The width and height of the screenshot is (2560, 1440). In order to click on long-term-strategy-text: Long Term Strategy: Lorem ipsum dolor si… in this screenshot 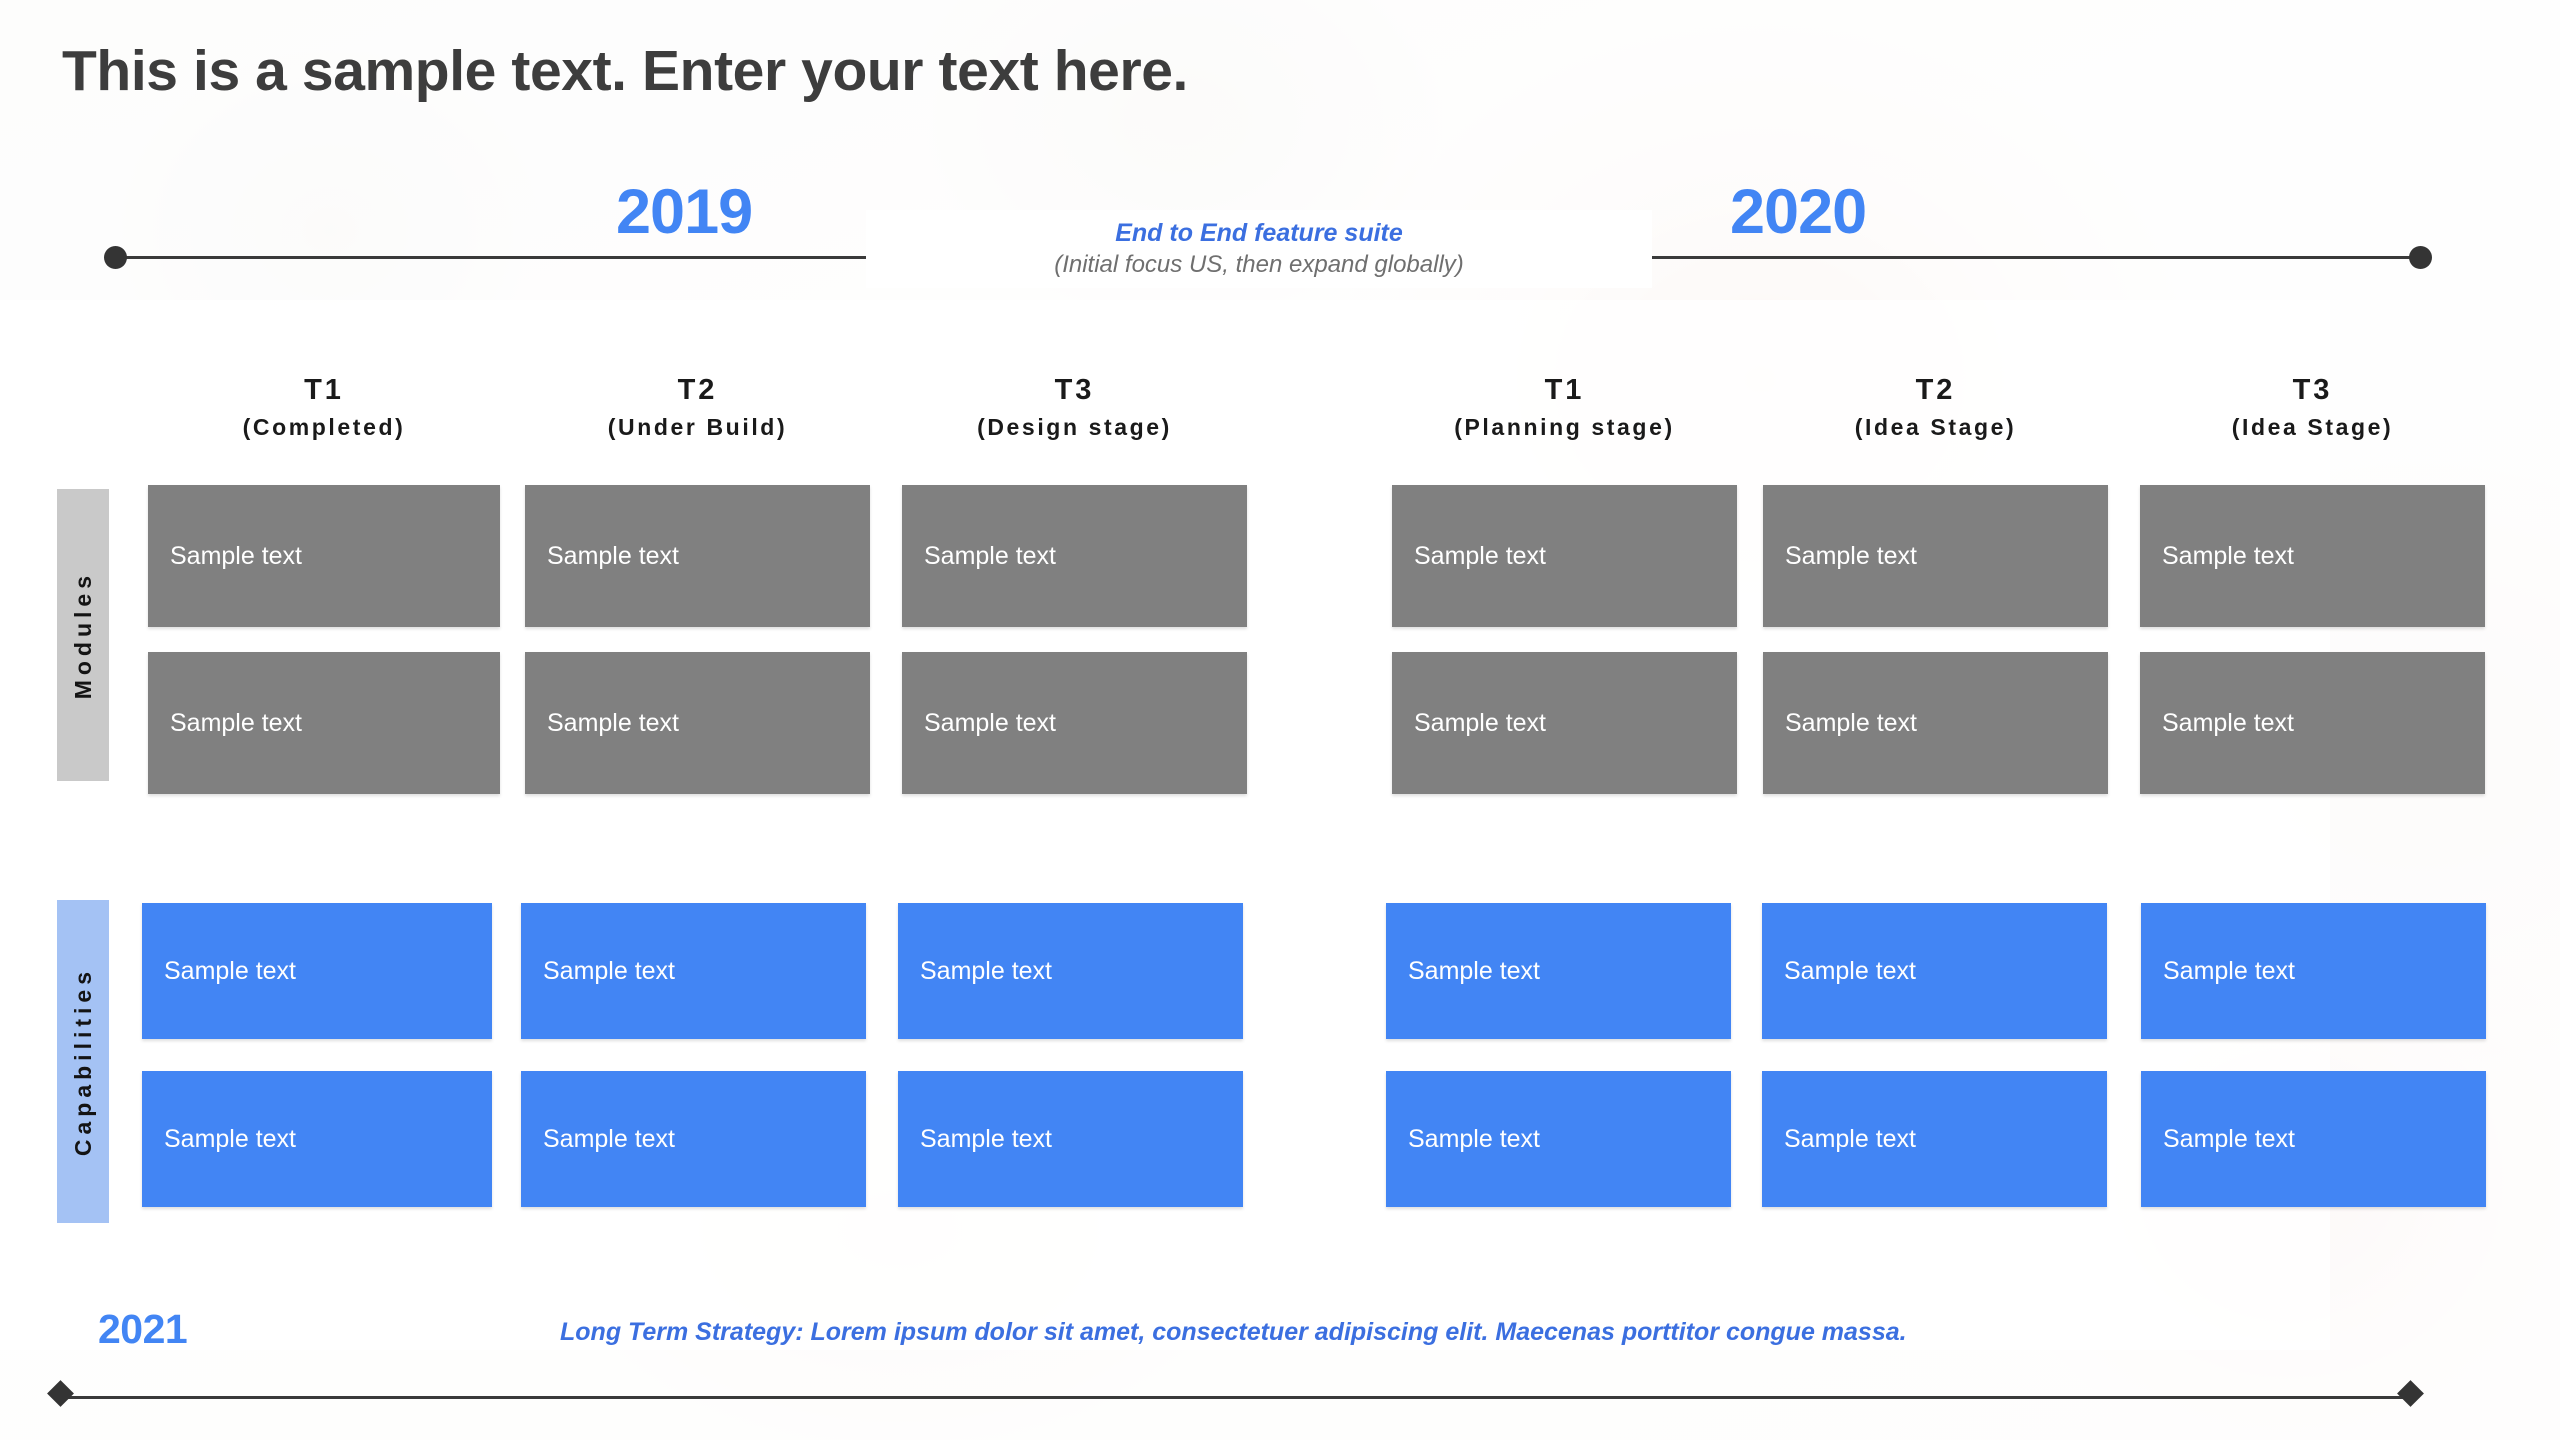, I will do `click(1233, 1332)`.